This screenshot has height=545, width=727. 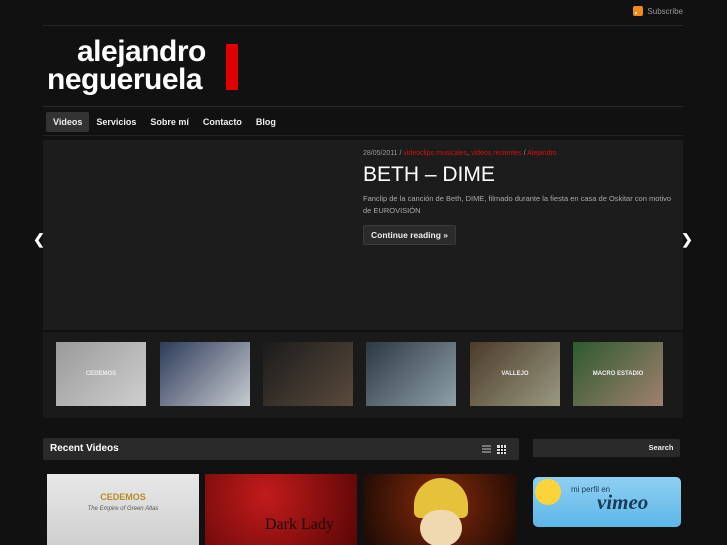 What do you see at coordinates (205, 374) in the screenshot?
I see `thumbnail-jeans` at bounding box center [205, 374].